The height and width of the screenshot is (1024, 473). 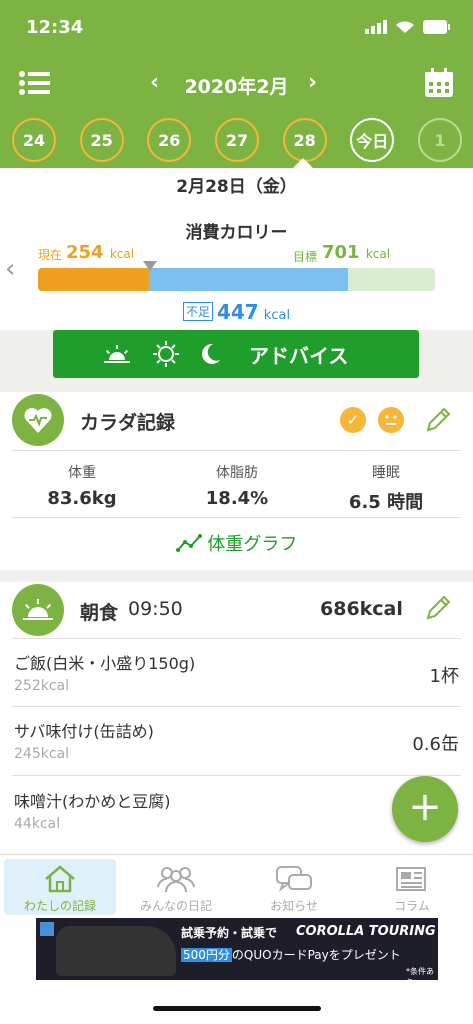 I want to click on selected-day-caret, so click(x=303, y=163).